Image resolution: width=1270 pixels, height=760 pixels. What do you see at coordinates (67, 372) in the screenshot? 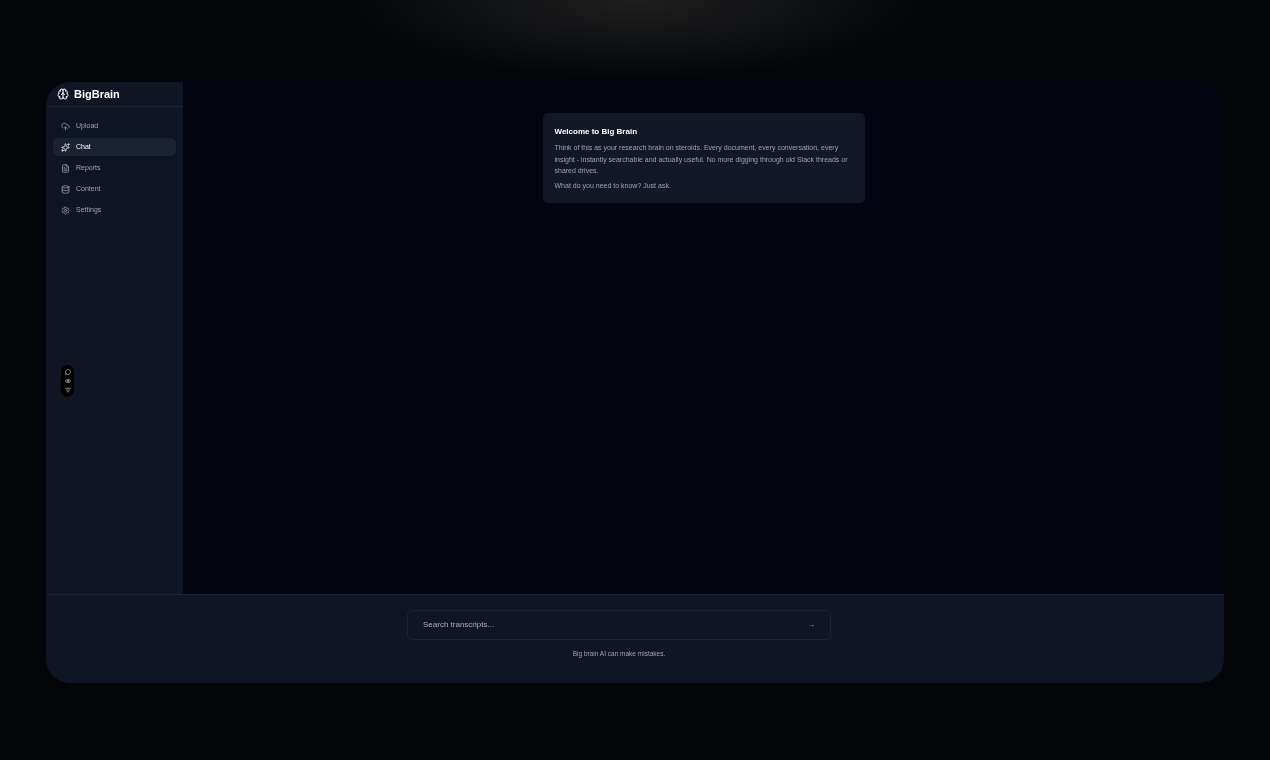
I see `comment-icon` at bounding box center [67, 372].